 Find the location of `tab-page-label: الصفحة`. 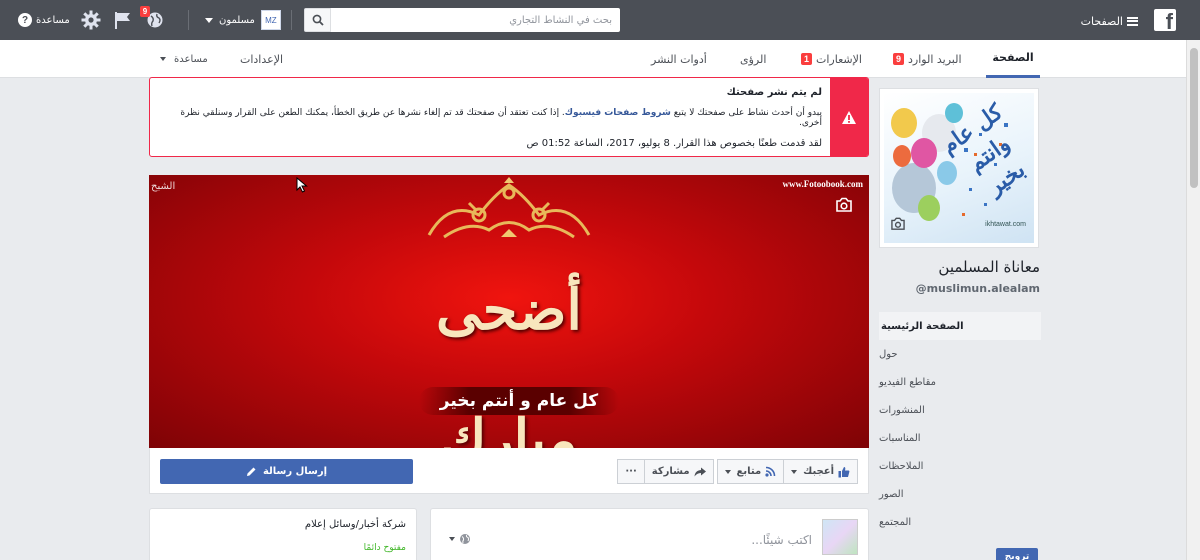

tab-page-label: الصفحة is located at coordinates (1013, 57).